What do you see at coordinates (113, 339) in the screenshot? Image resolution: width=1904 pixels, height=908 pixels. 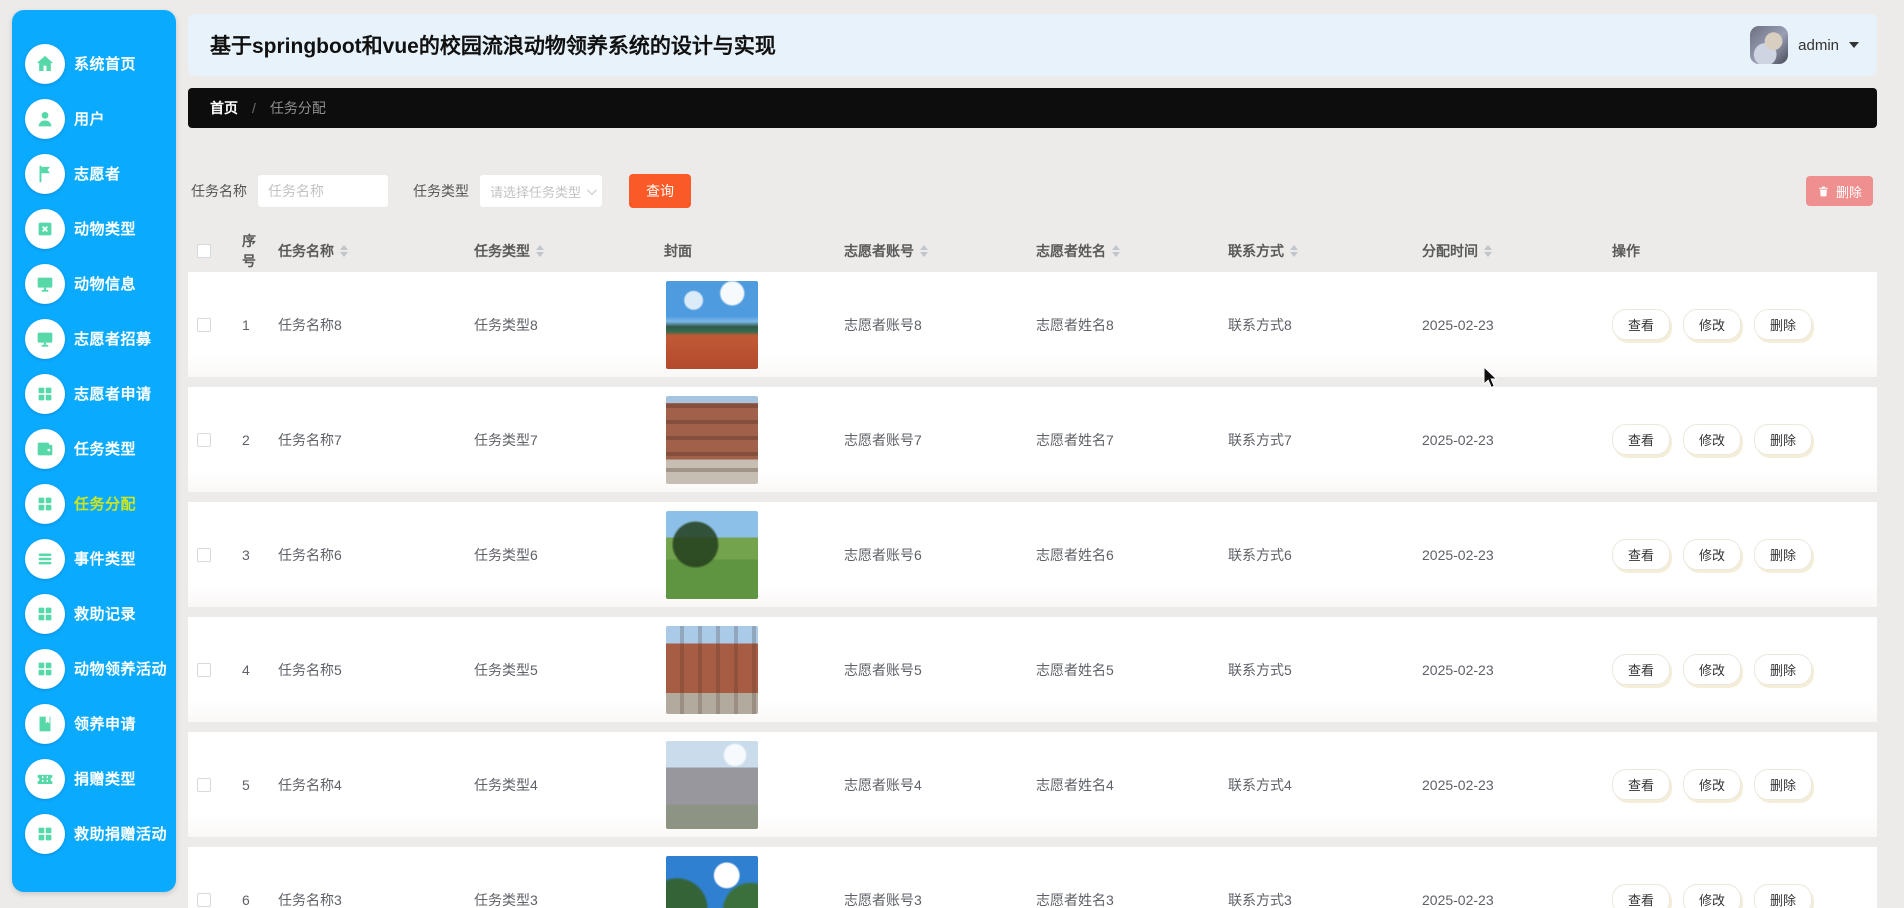 I see `sidebar-item-label: 志愿者招募` at bounding box center [113, 339].